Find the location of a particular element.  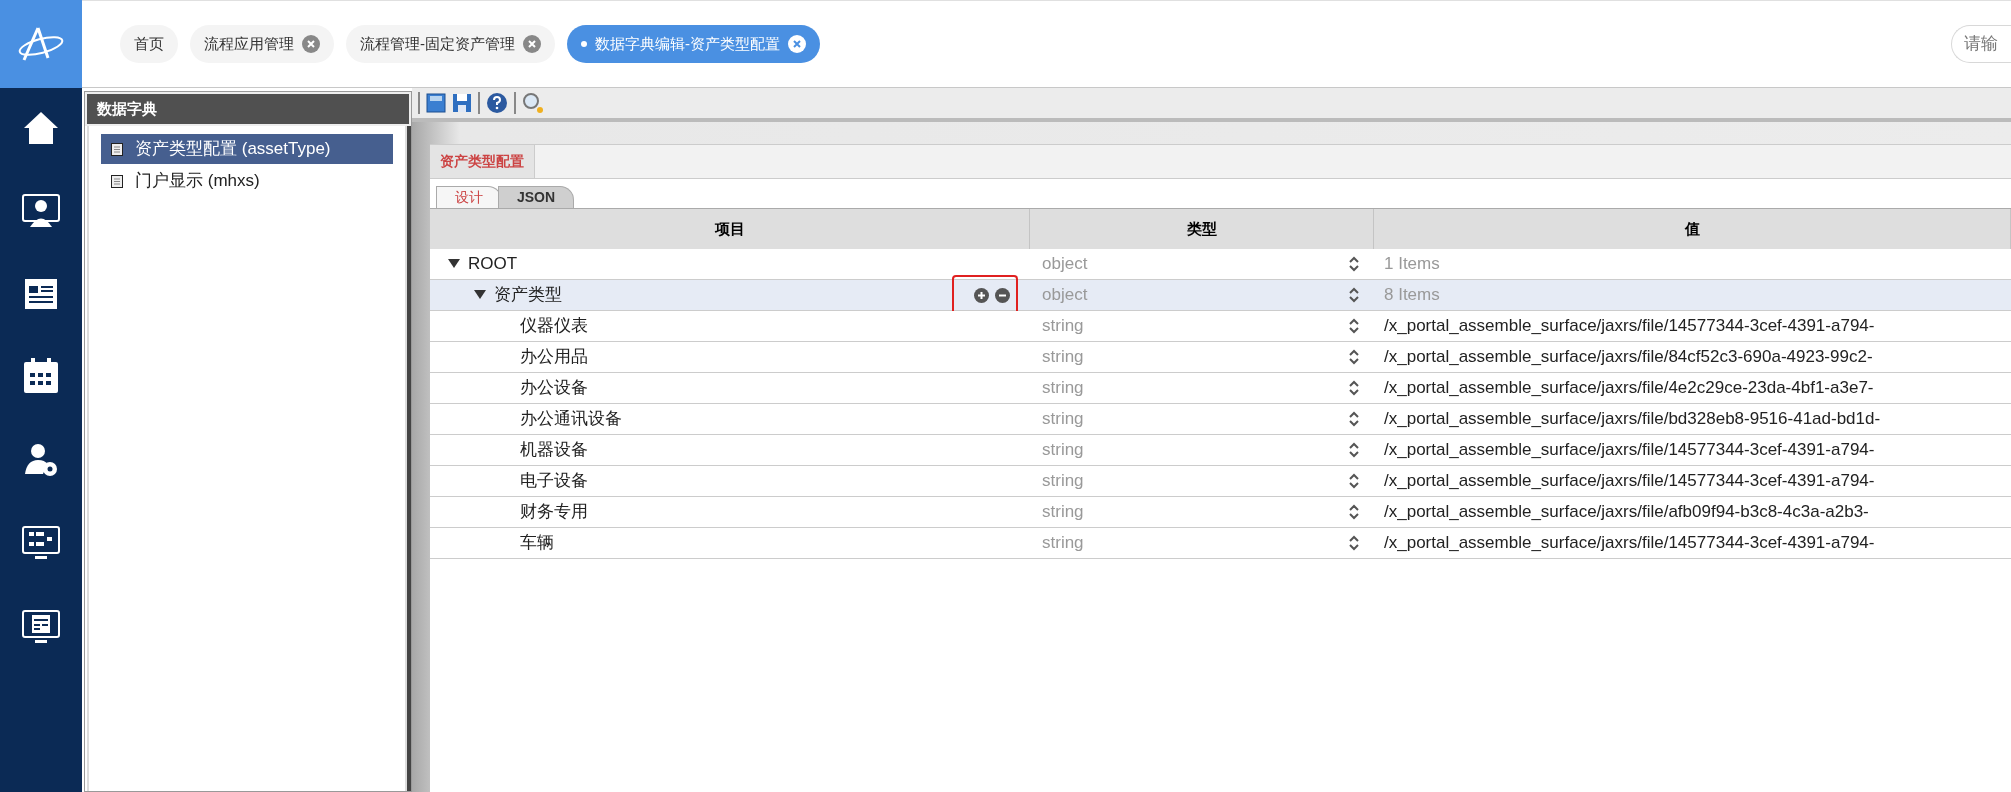

item-name: 资产类型 is located at coordinates (528, 295).